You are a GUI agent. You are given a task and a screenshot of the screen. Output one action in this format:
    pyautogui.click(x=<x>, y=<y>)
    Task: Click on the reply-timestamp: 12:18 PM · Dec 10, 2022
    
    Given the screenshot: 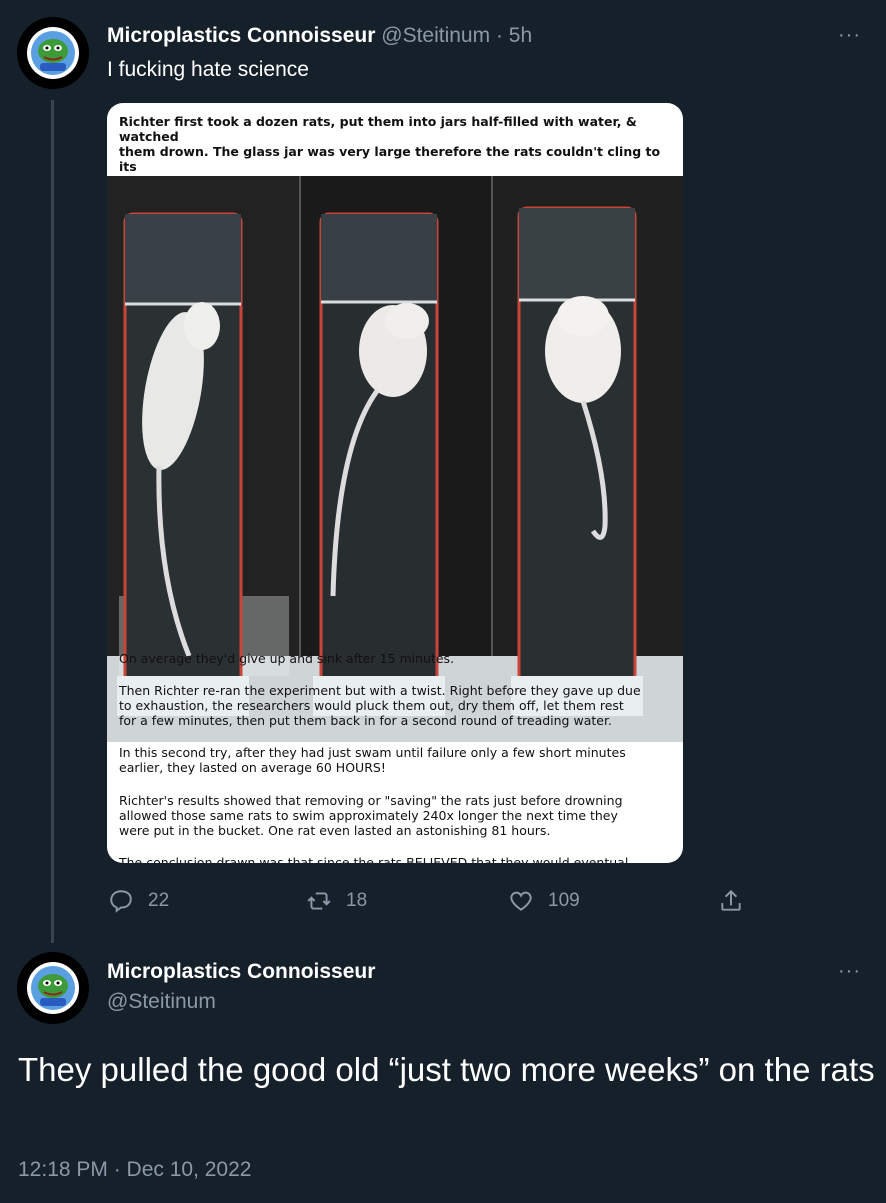 What is the action you would take?
    pyautogui.click(x=134, y=1170)
    